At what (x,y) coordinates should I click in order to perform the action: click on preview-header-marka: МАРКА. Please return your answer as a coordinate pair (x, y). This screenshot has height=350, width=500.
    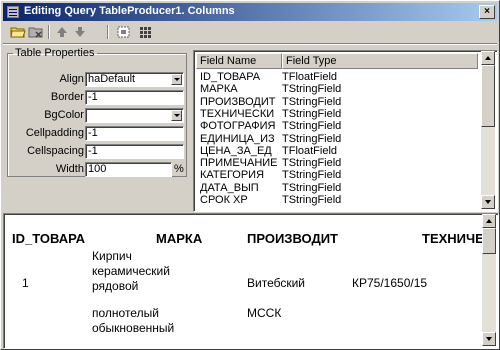
    Looking at the image, I should click on (179, 238).